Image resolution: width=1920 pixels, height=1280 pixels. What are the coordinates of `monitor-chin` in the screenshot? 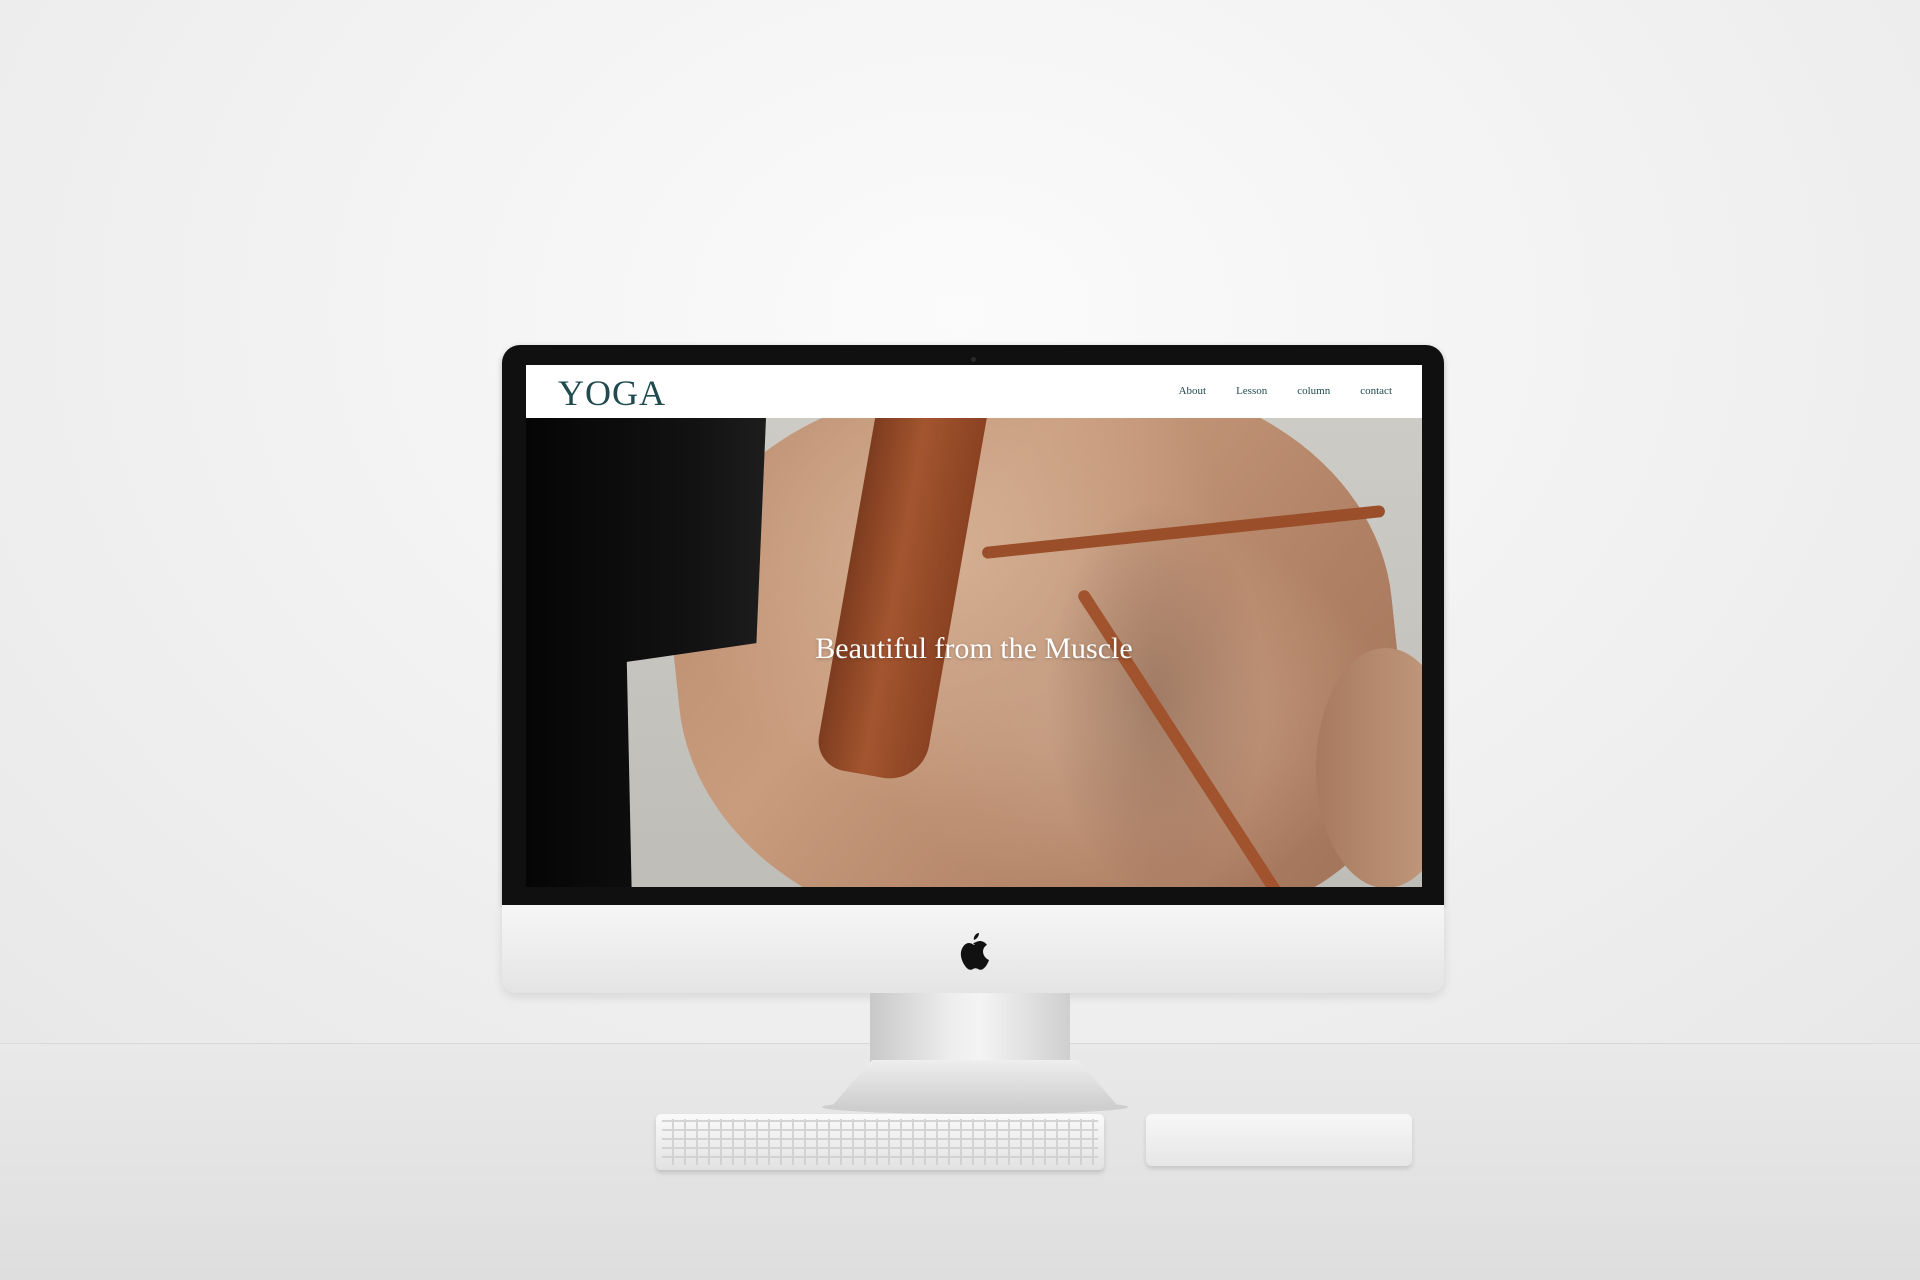 It's located at (973, 949).